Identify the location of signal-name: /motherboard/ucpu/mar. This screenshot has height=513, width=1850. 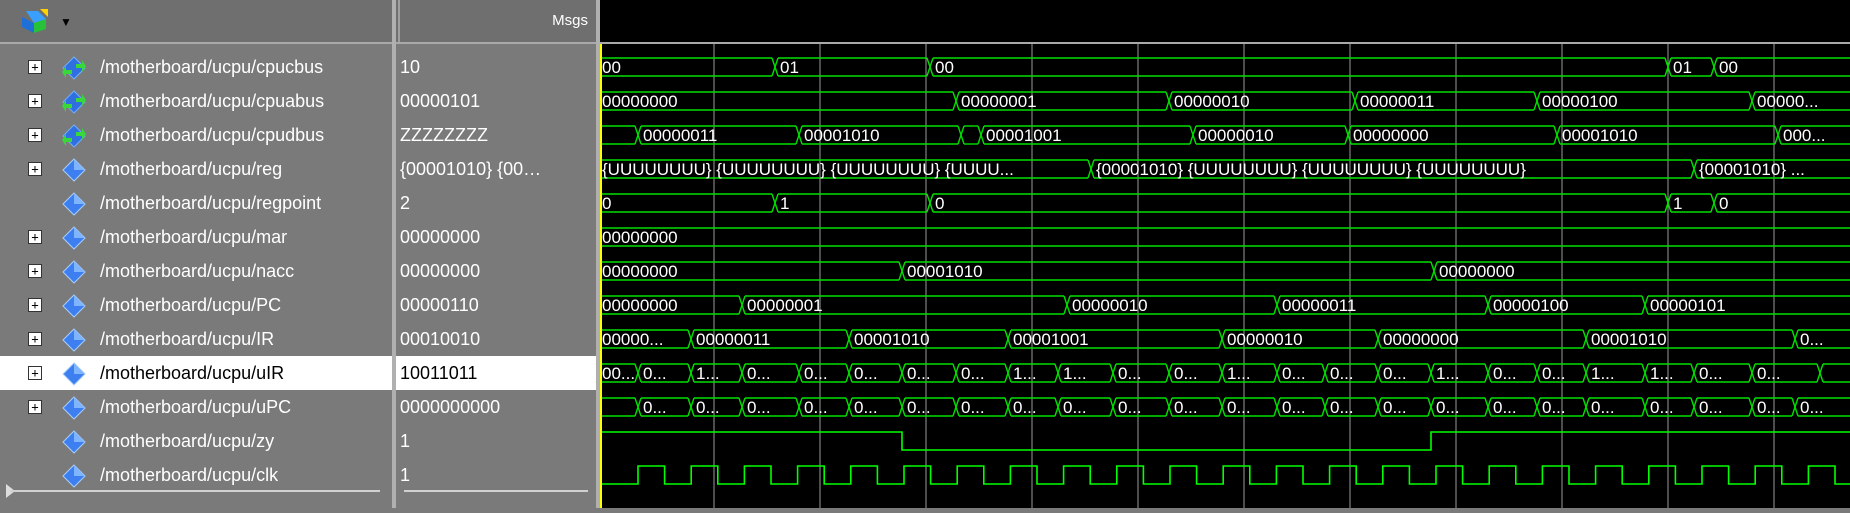
(194, 237).